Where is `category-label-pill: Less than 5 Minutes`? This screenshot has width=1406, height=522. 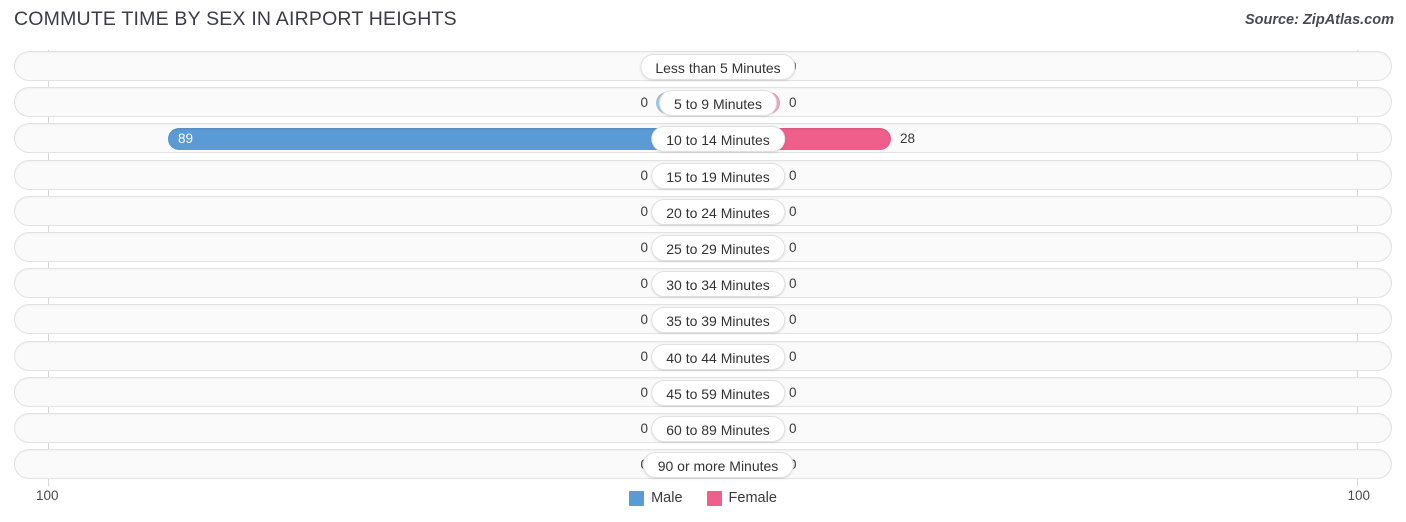 category-label-pill: Less than 5 Minutes is located at coordinates (718, 67).